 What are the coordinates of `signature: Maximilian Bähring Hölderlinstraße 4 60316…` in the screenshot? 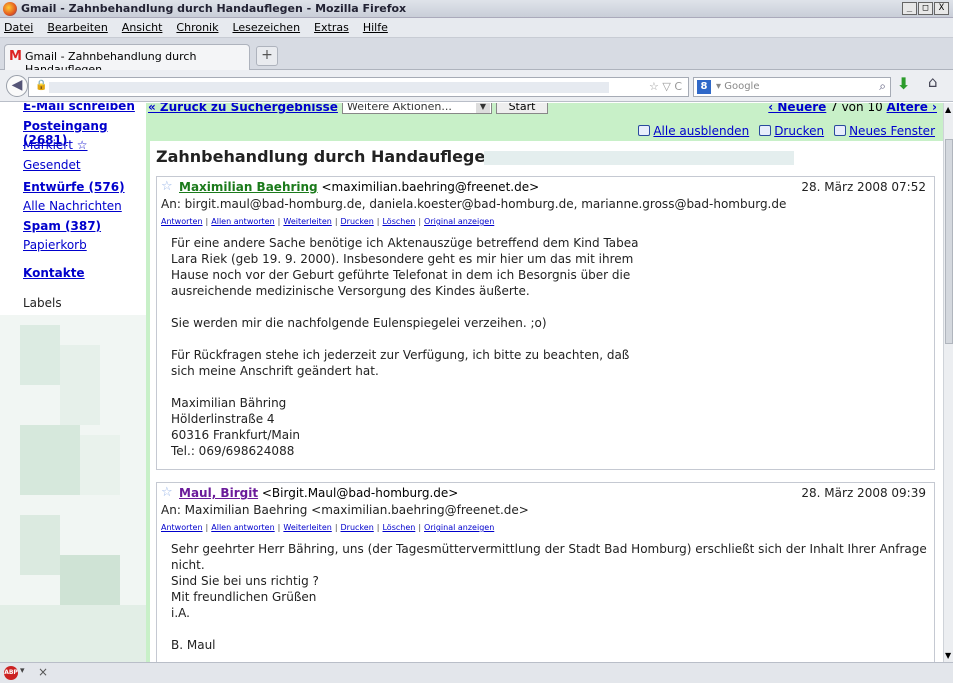 It's located at (236, 427).